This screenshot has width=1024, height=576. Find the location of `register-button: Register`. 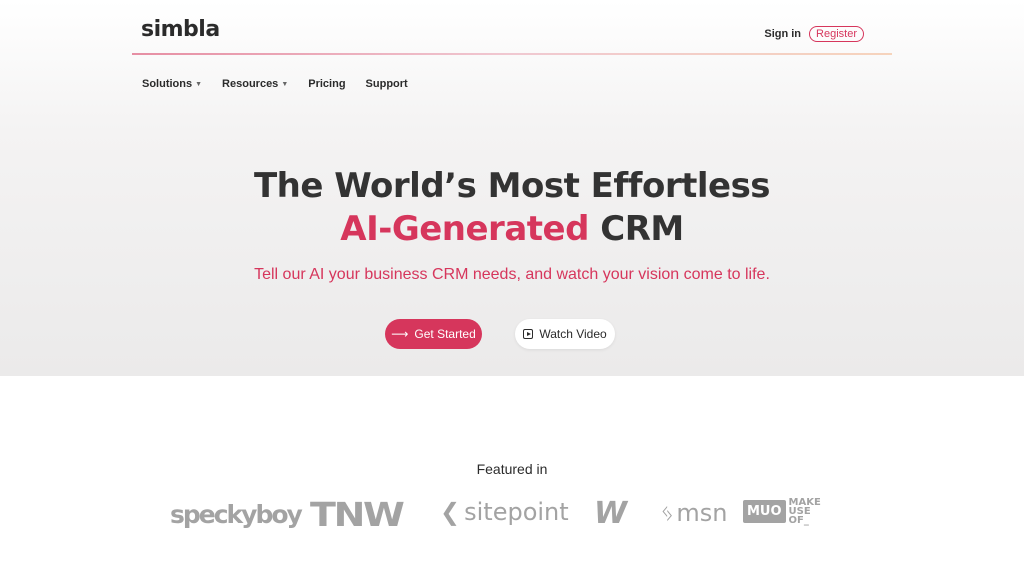

register-button: Register is located at coordinates (836, 34).